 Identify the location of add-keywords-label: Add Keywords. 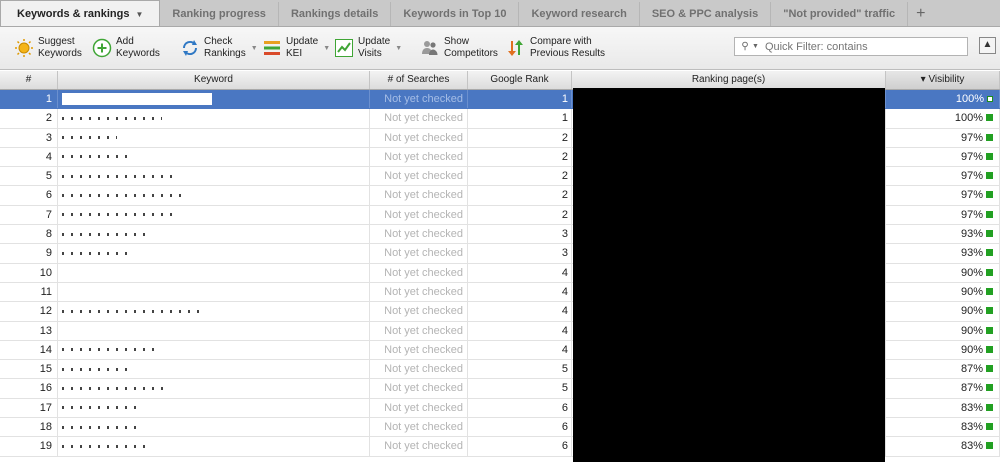
(138, 47).